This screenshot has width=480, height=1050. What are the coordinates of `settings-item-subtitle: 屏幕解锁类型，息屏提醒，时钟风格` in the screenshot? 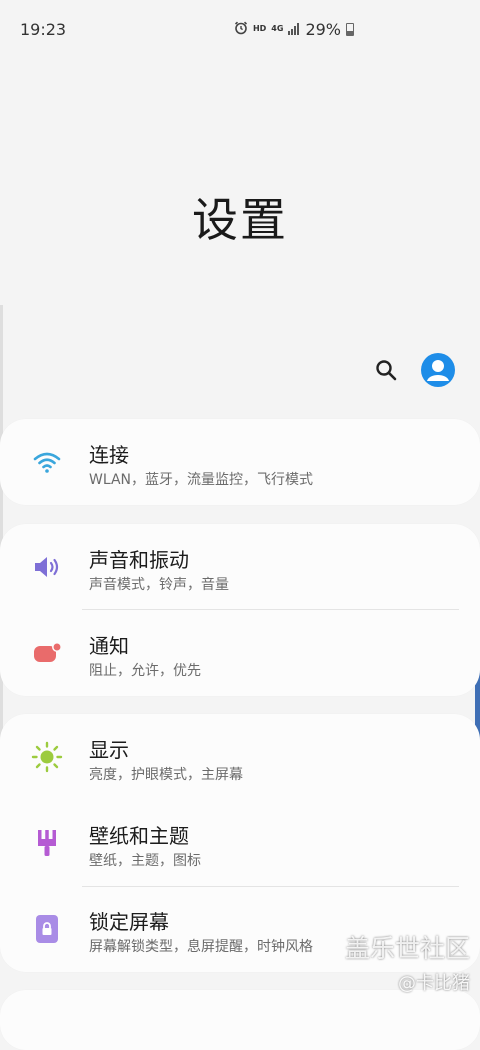 It's located at (201, 947).